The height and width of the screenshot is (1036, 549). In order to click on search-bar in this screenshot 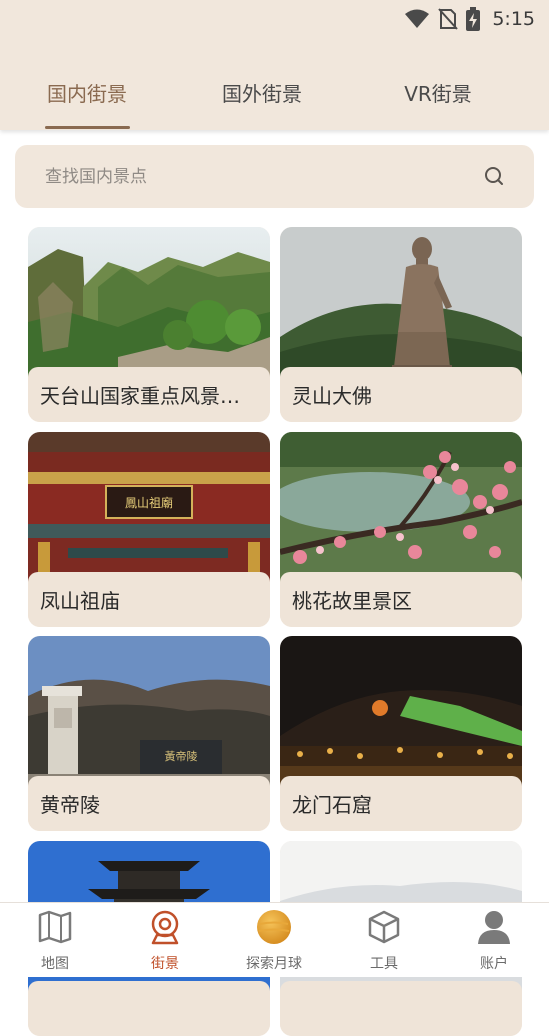, I will do `click(274, 176)`.